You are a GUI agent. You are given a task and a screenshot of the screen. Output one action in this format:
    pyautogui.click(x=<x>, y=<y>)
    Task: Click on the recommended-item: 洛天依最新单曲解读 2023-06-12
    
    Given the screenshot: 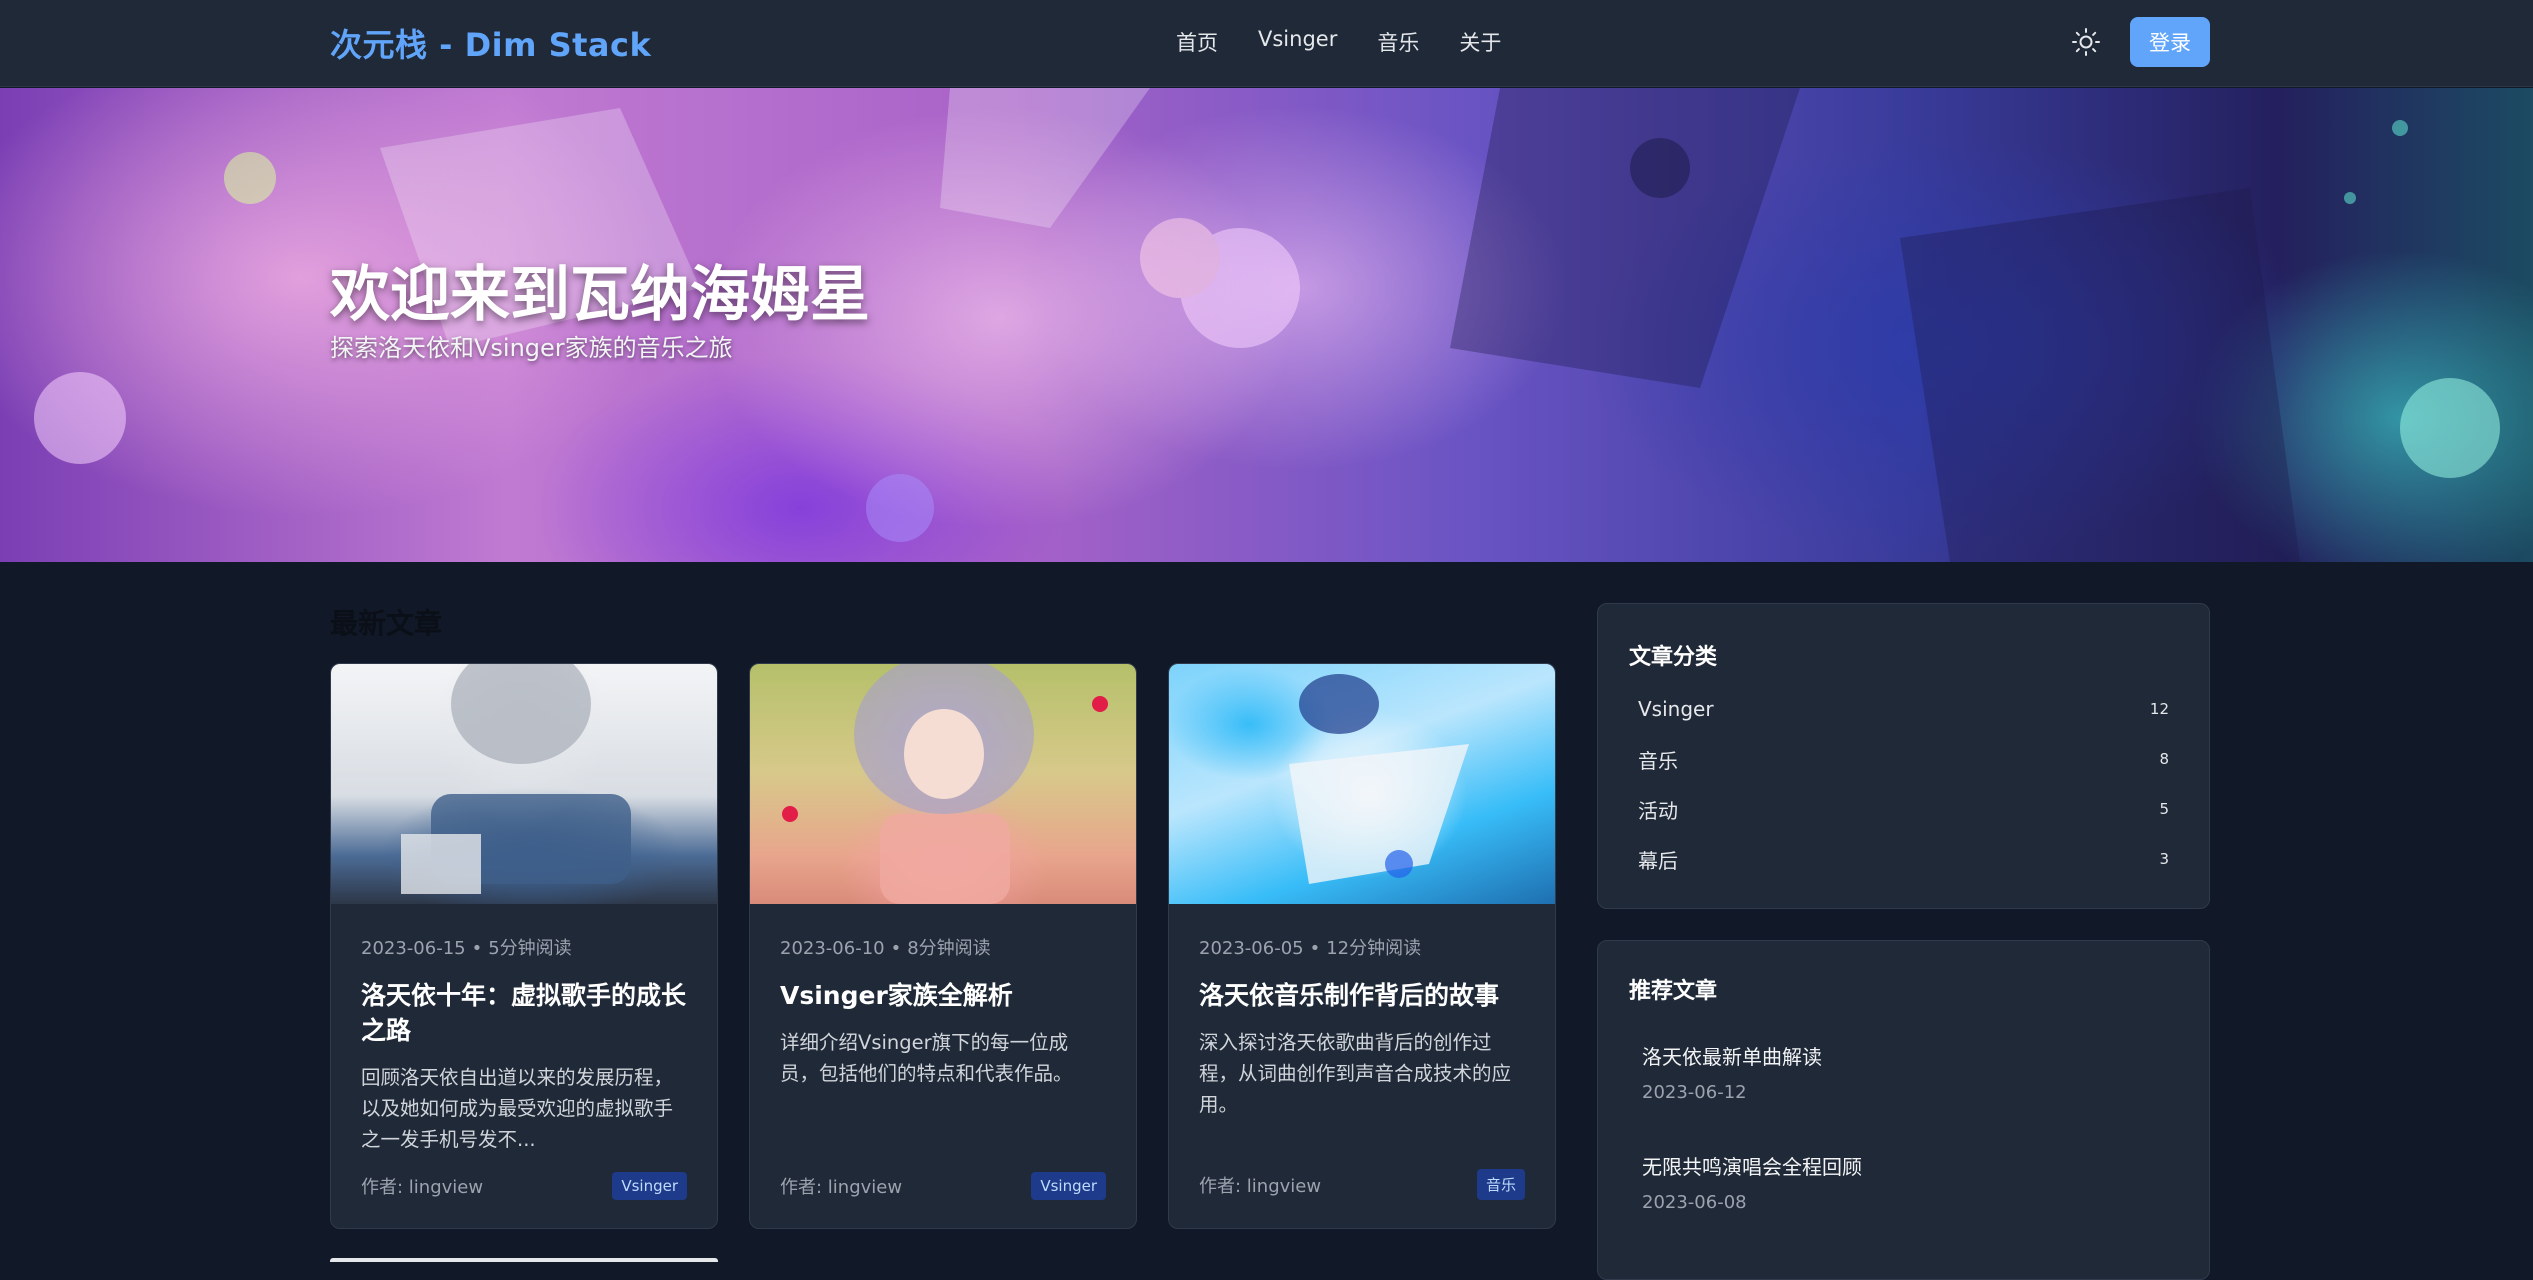 What is the action you would take?
    pyautogui.click(x=1905, y=1072)
    